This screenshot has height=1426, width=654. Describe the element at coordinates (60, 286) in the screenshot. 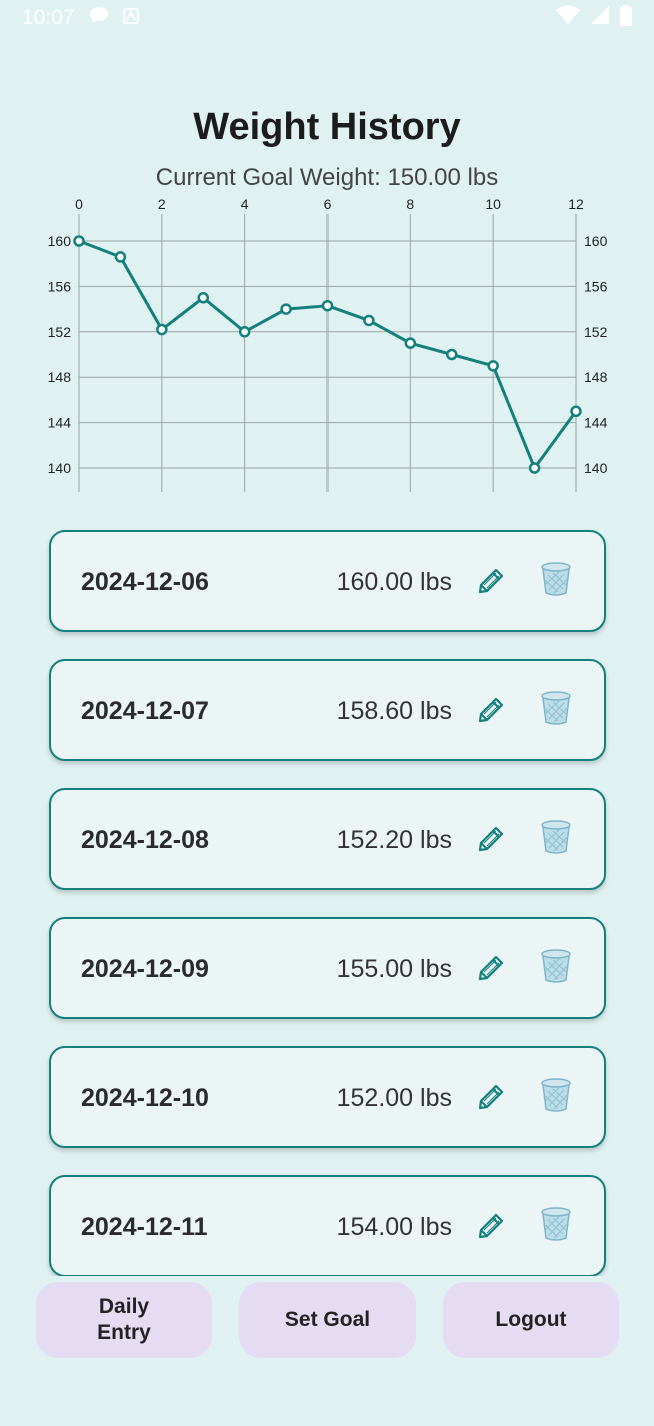

I see `y-tick-label-left: 156` at that location.